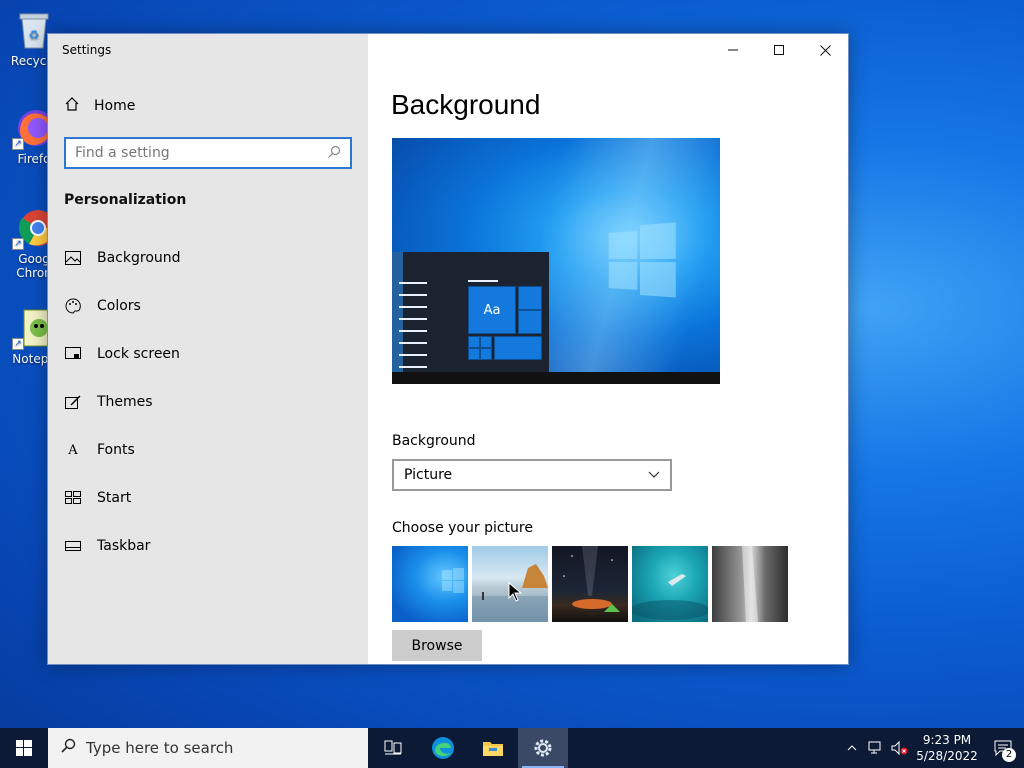  I want to click on taskbar-app-edge, so click(443, 748).